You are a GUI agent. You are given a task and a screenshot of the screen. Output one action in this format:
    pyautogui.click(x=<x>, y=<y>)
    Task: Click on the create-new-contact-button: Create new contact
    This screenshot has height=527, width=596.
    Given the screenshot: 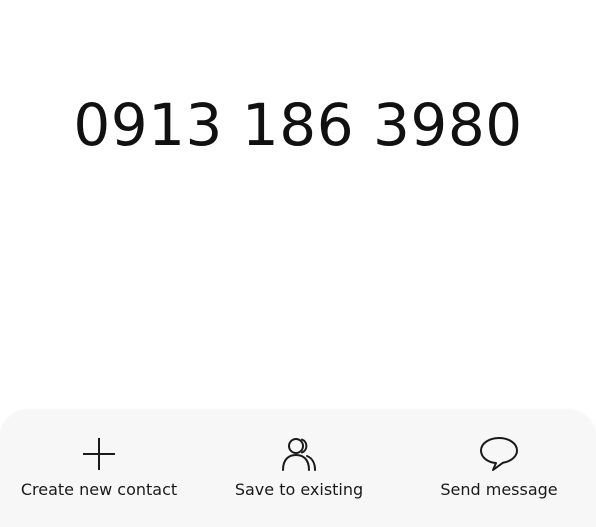 What is the action you would take?
    pyautogui.click(x=99, y=468)
    